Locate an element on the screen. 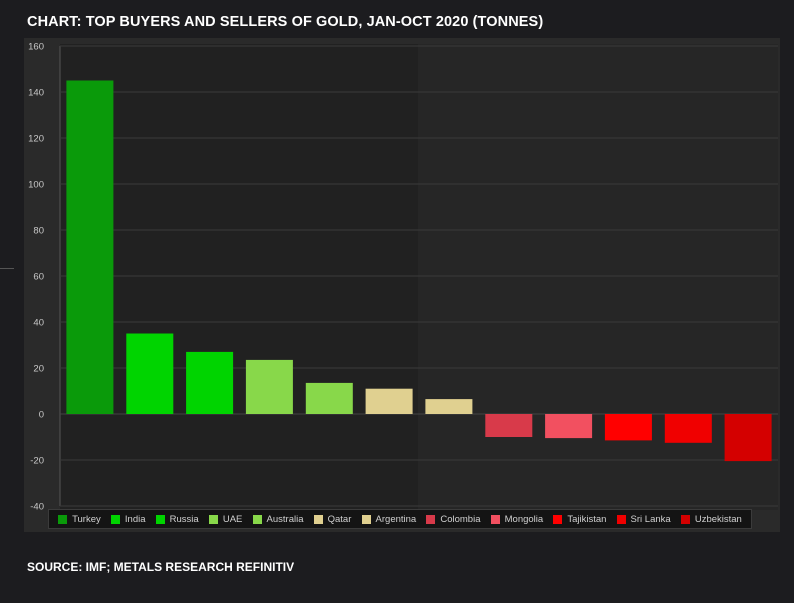 The width and height of the screenshot is (794, 603). bar-sri-lanka is located at coordinates (688, 428).